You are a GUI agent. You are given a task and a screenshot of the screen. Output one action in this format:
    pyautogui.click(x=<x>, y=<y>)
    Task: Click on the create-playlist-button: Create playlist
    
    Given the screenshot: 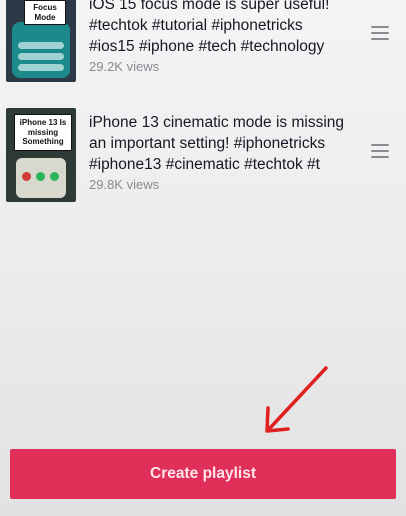 What is the action you would take?
    pyautogui.click(x=203, y=474)
    